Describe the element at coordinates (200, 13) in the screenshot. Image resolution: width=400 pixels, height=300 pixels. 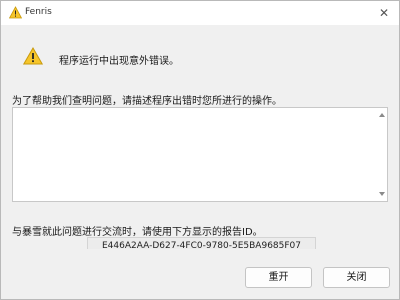
I see `title-bar: Fenris ✕` at that location.